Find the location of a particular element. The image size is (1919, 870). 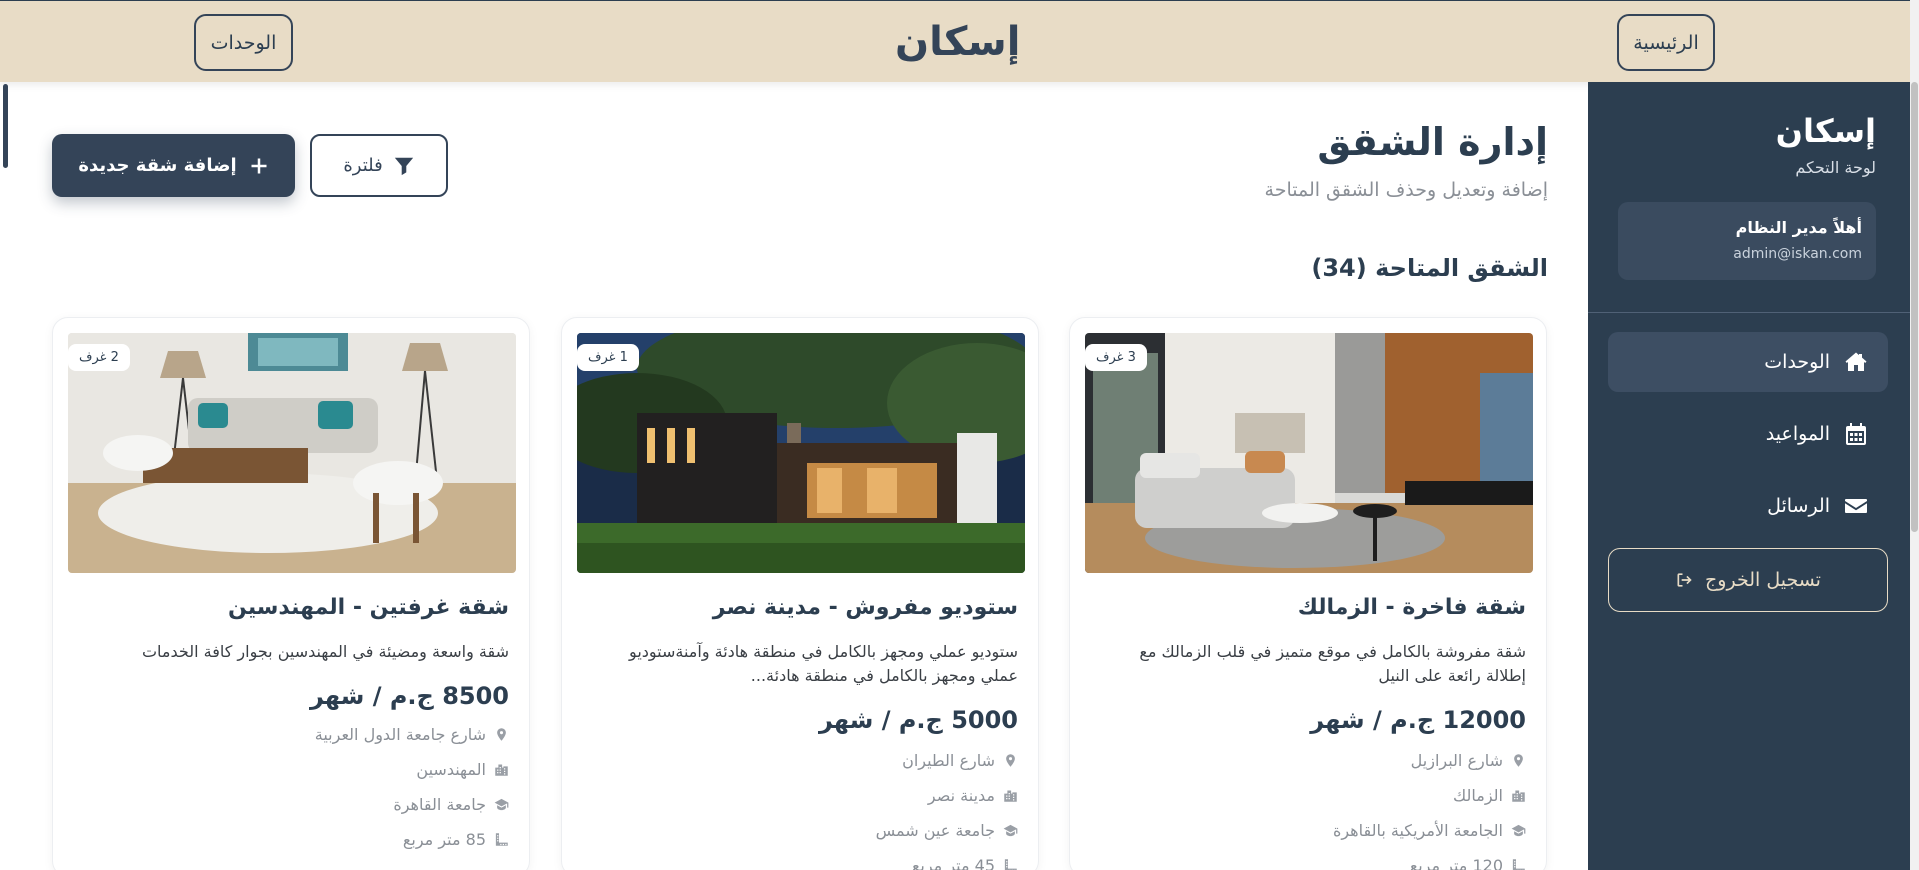

address-text: شارع جامعة الدول العربية is located at coordinates (400, 734).